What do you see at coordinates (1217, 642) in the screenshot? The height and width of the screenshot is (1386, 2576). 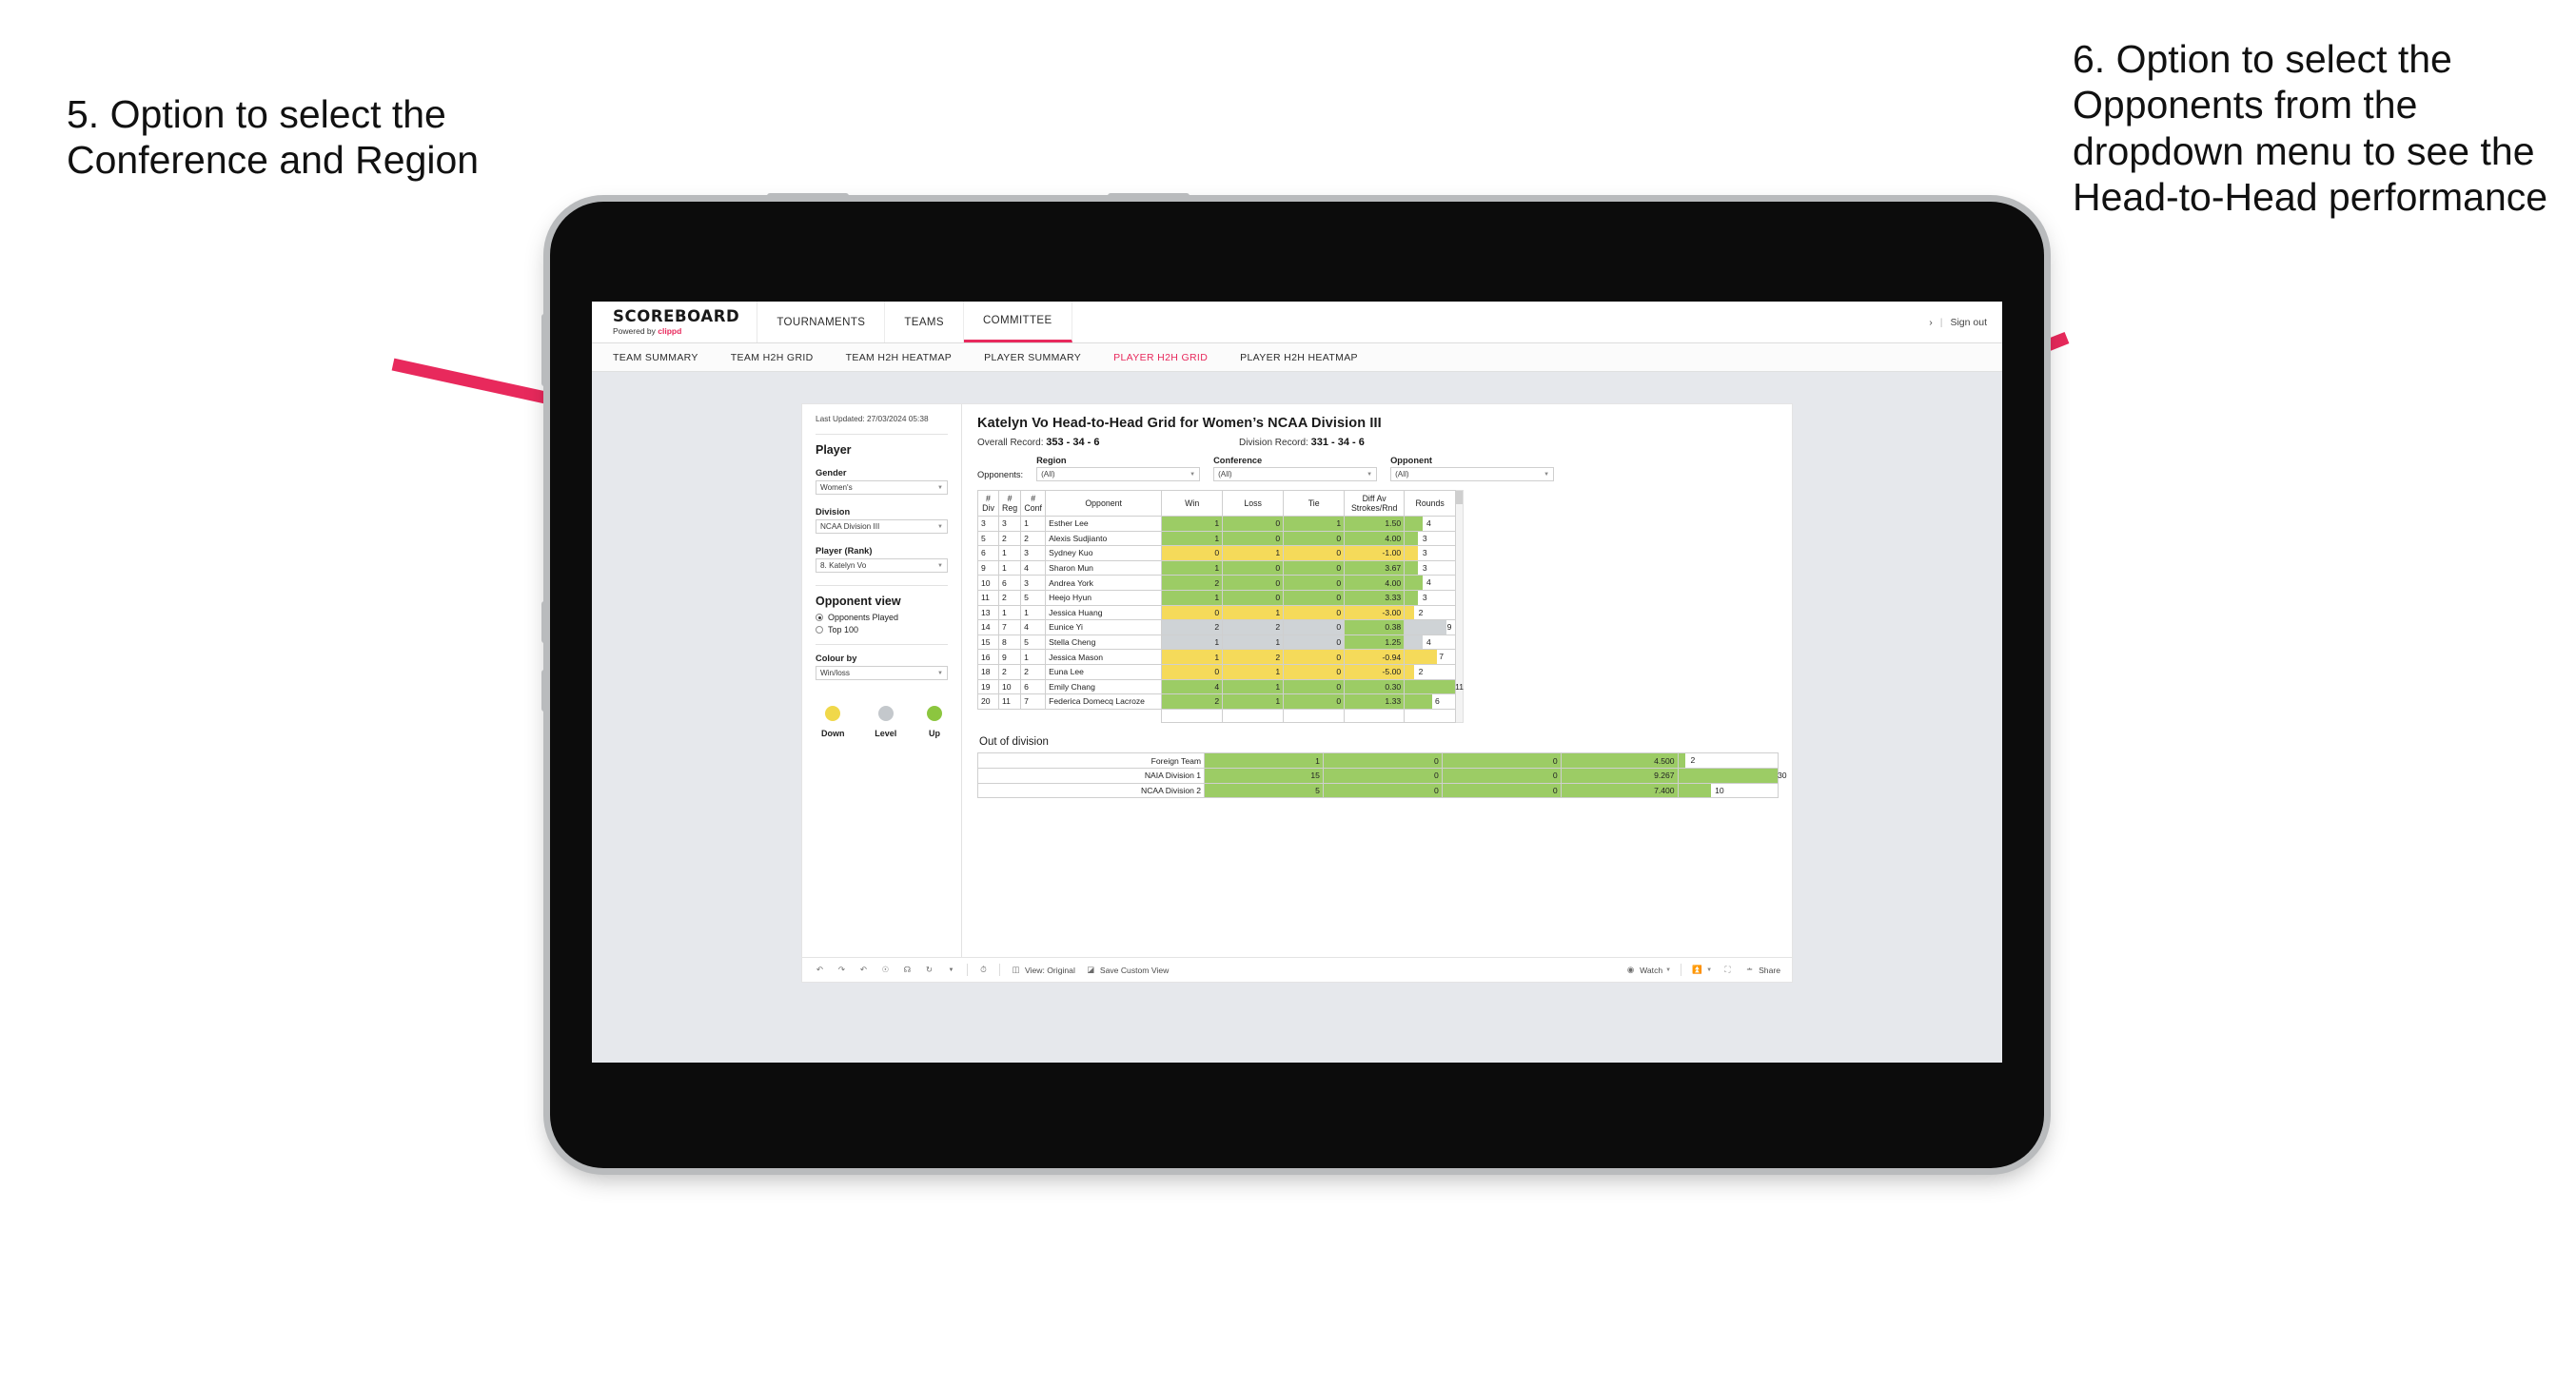 I see `table-row: 15 8 5 Stella Cheng 1 1 0 1.25 4` at bounding box center [1217, 642].